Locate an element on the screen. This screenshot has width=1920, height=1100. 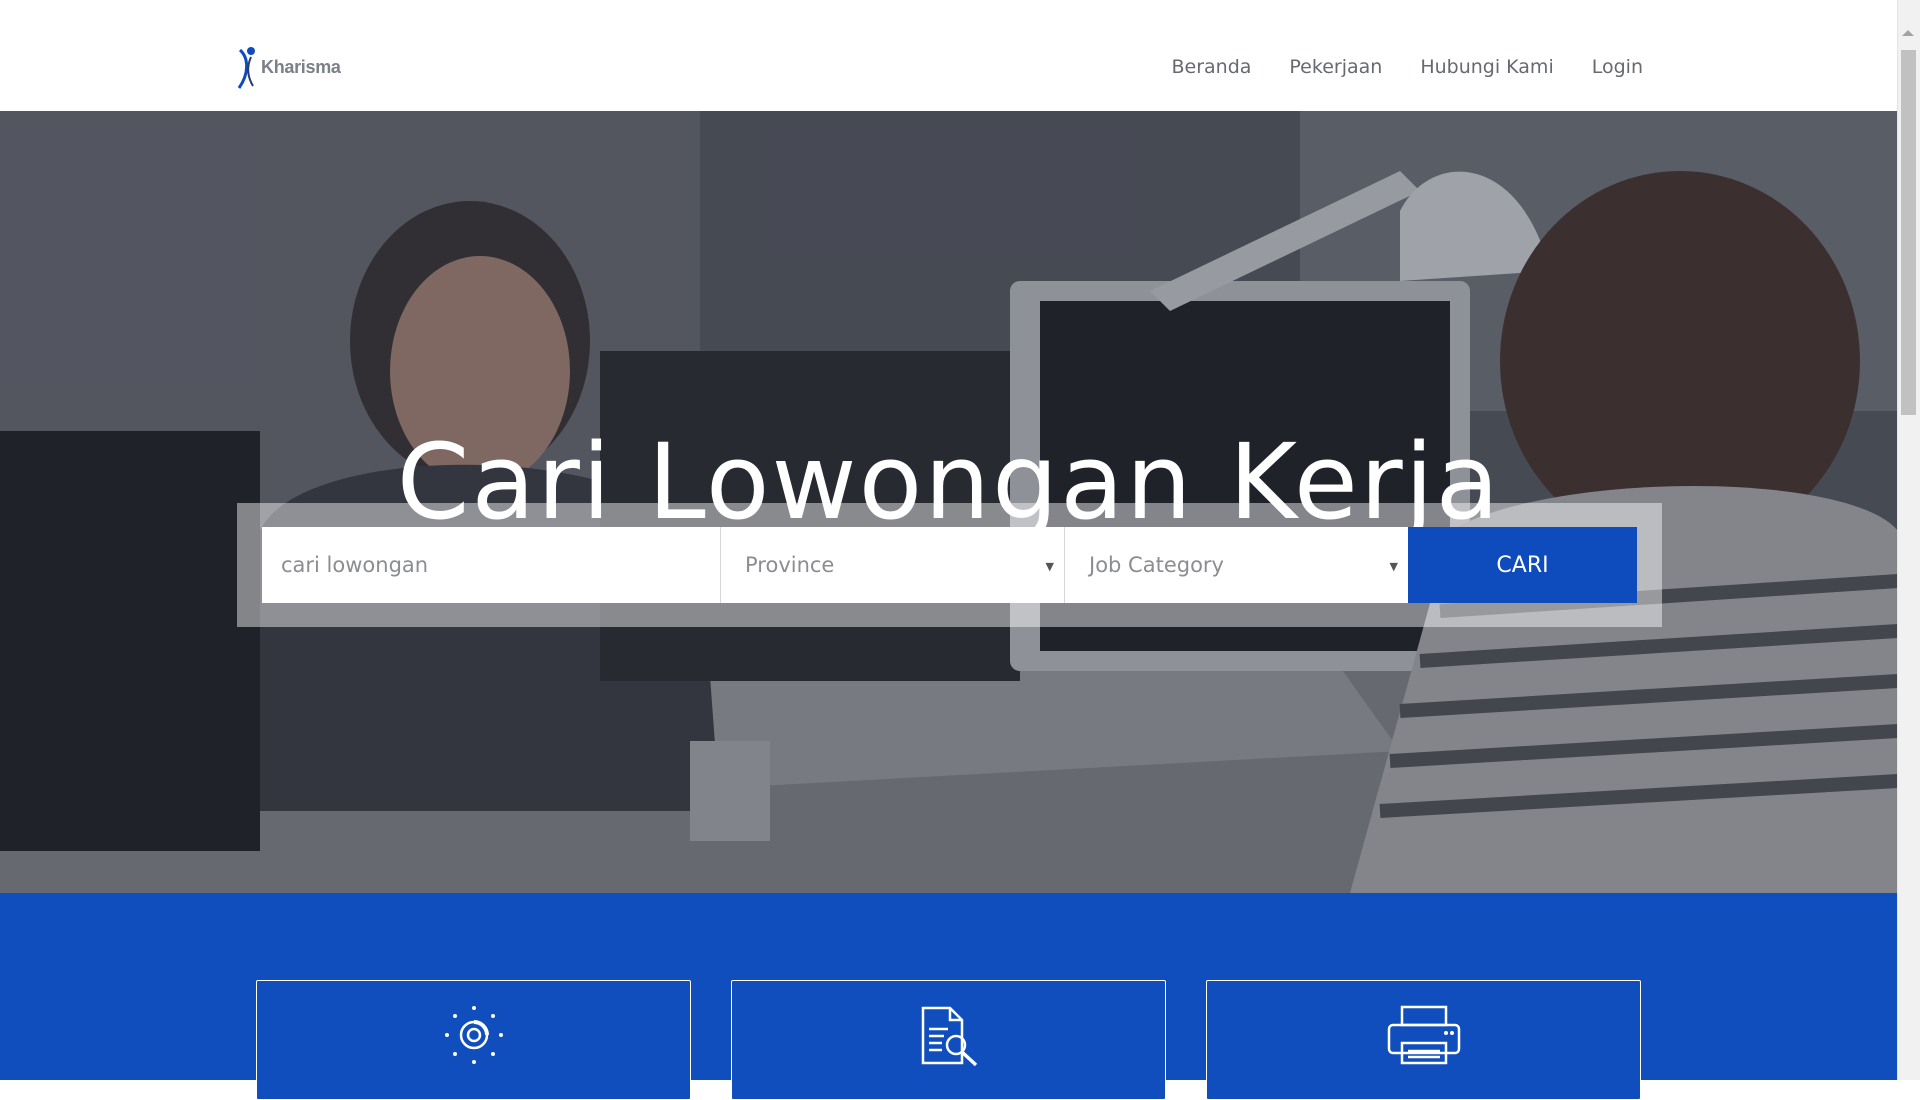
search-panel: Province ▼ Job Category ▼ CARI is located at coordinates (949, 565).